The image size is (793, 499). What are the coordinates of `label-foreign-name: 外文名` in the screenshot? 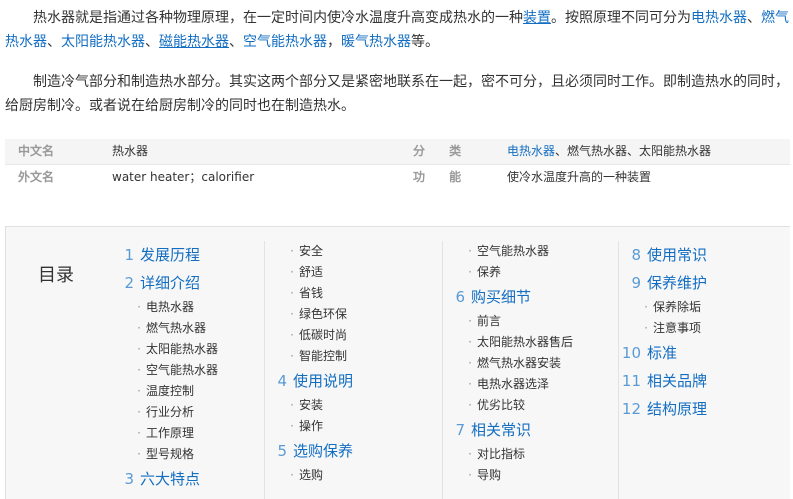 It's located at (36, 177).